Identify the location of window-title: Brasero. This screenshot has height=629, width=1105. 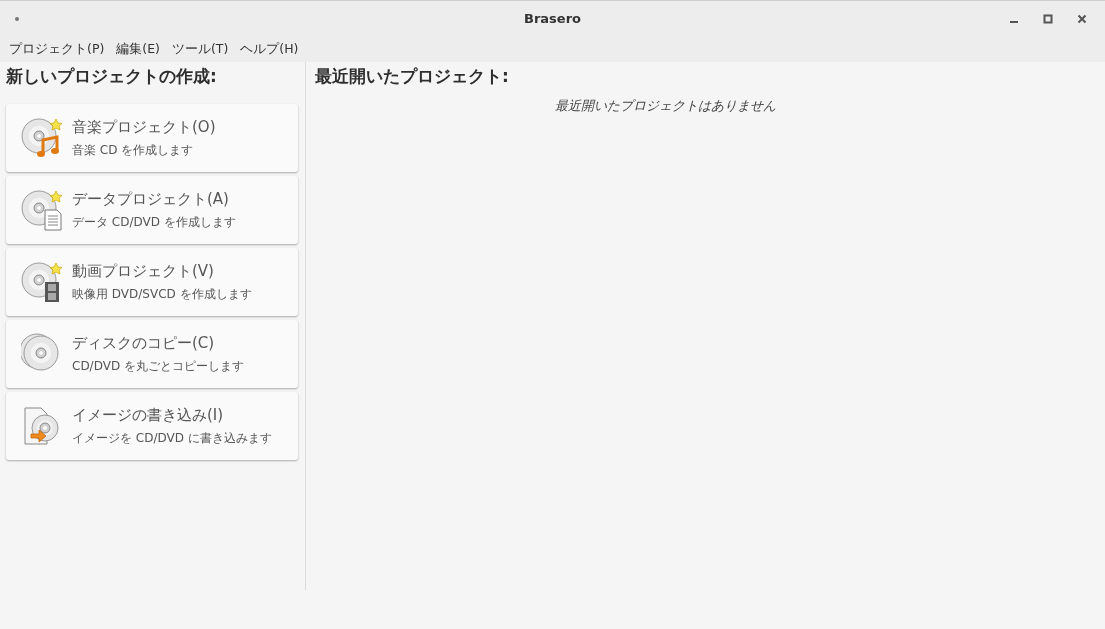
(552, 18).